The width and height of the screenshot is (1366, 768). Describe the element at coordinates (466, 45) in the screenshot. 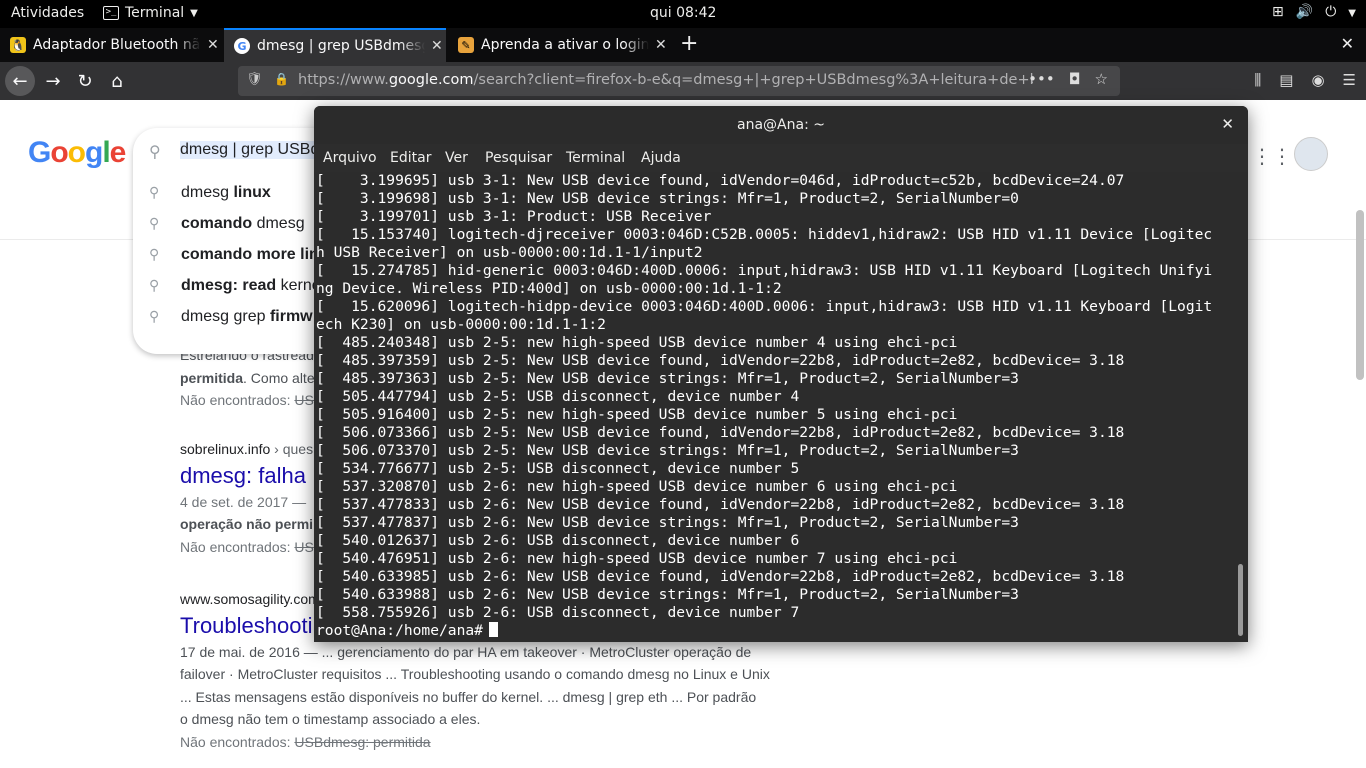

I see `site-icon: ✎` at that location.